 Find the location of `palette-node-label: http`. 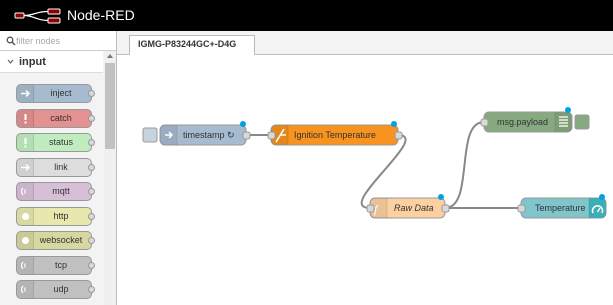

palette-node-label: http is located at coordinates (61, 215).